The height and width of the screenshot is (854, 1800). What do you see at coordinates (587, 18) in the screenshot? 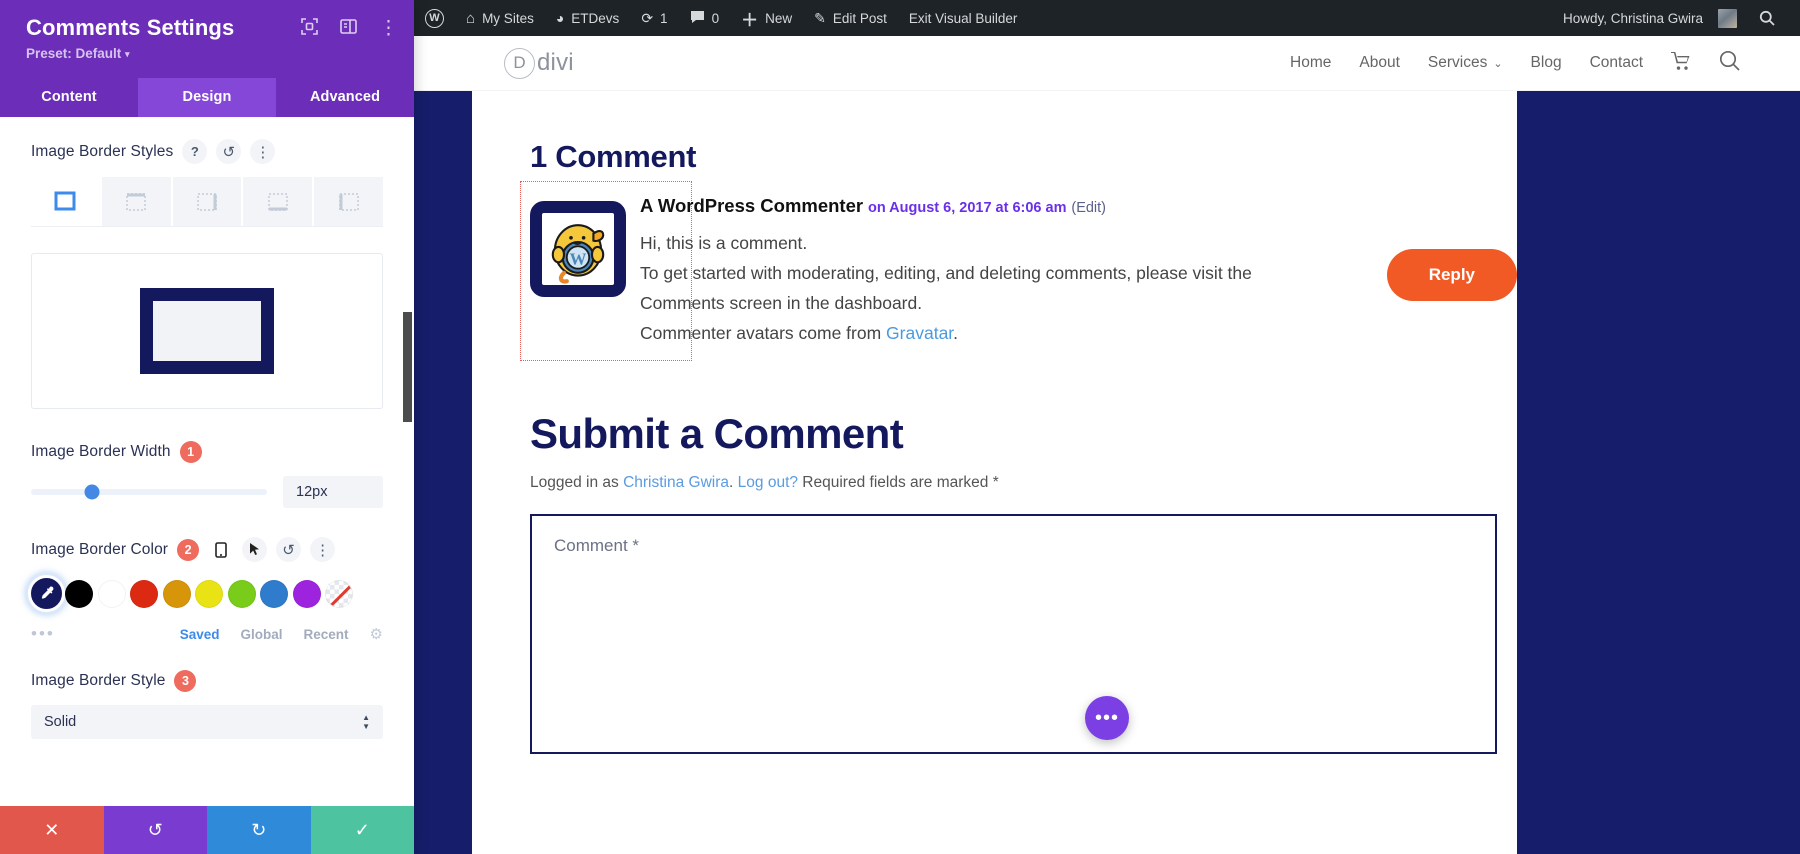
I see `etdevs-site-menu: ◕ ETDevs` at bounding box center [587, 18].